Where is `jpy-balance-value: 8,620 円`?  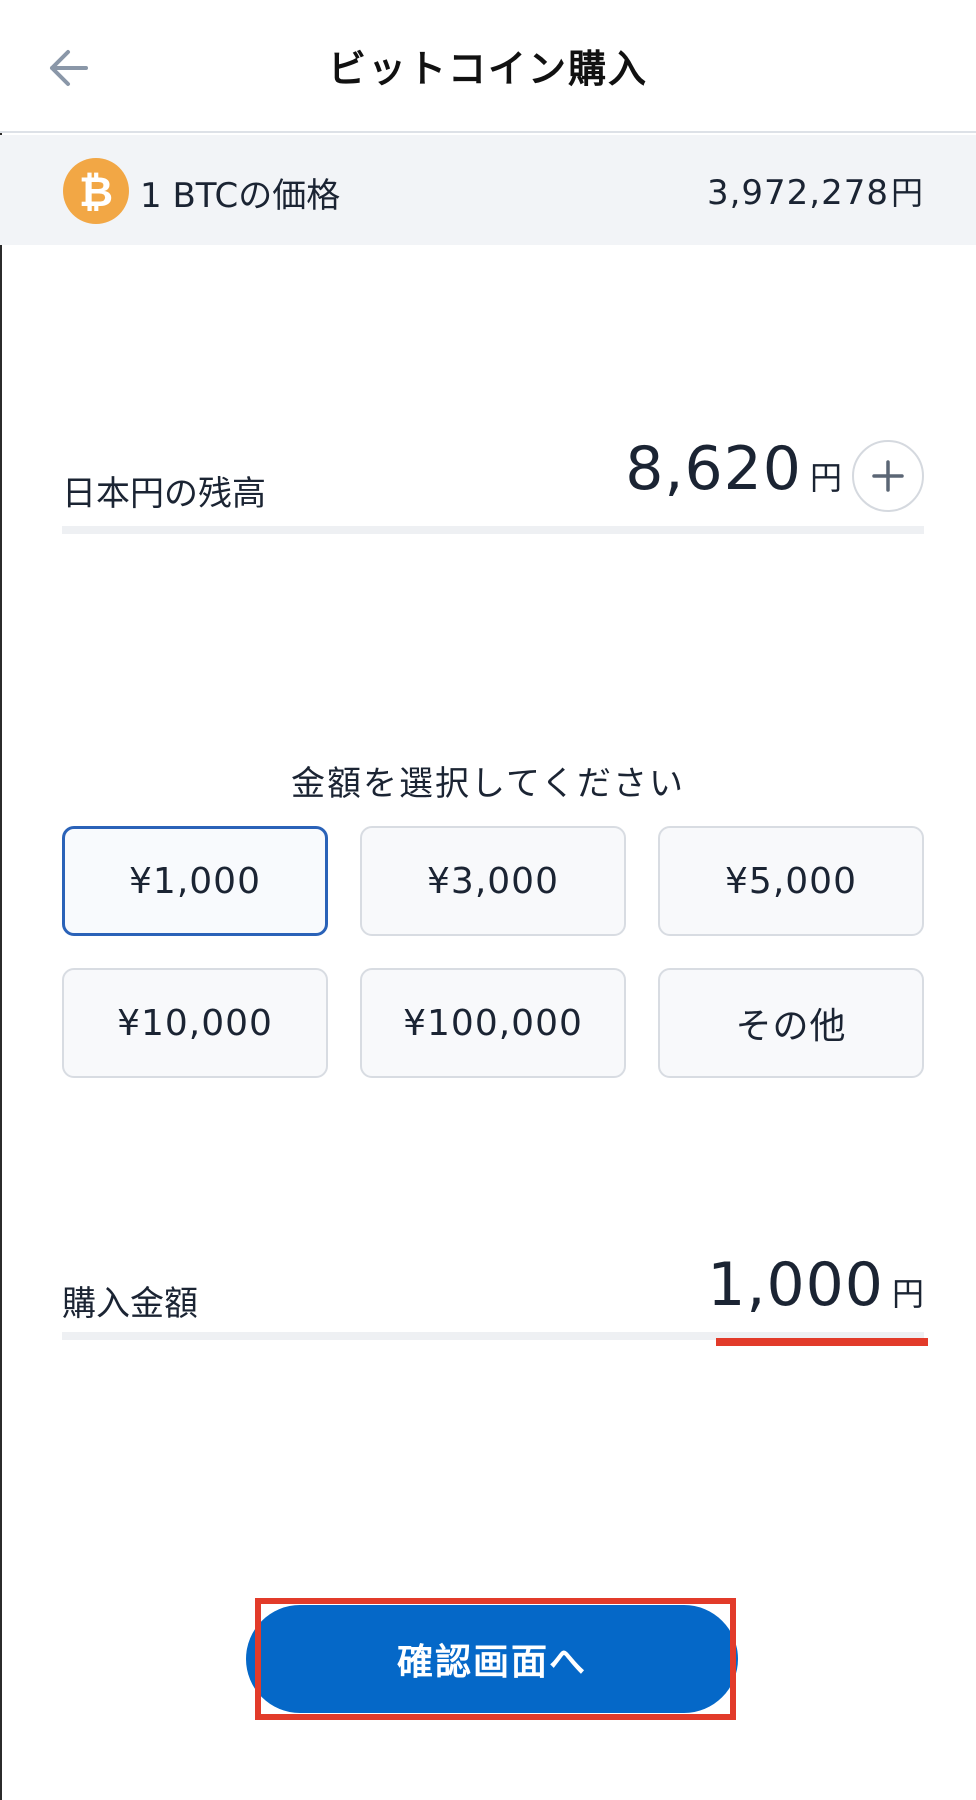 jpy-balance-value: 8,620 円 is located at coordinates (733, 469).